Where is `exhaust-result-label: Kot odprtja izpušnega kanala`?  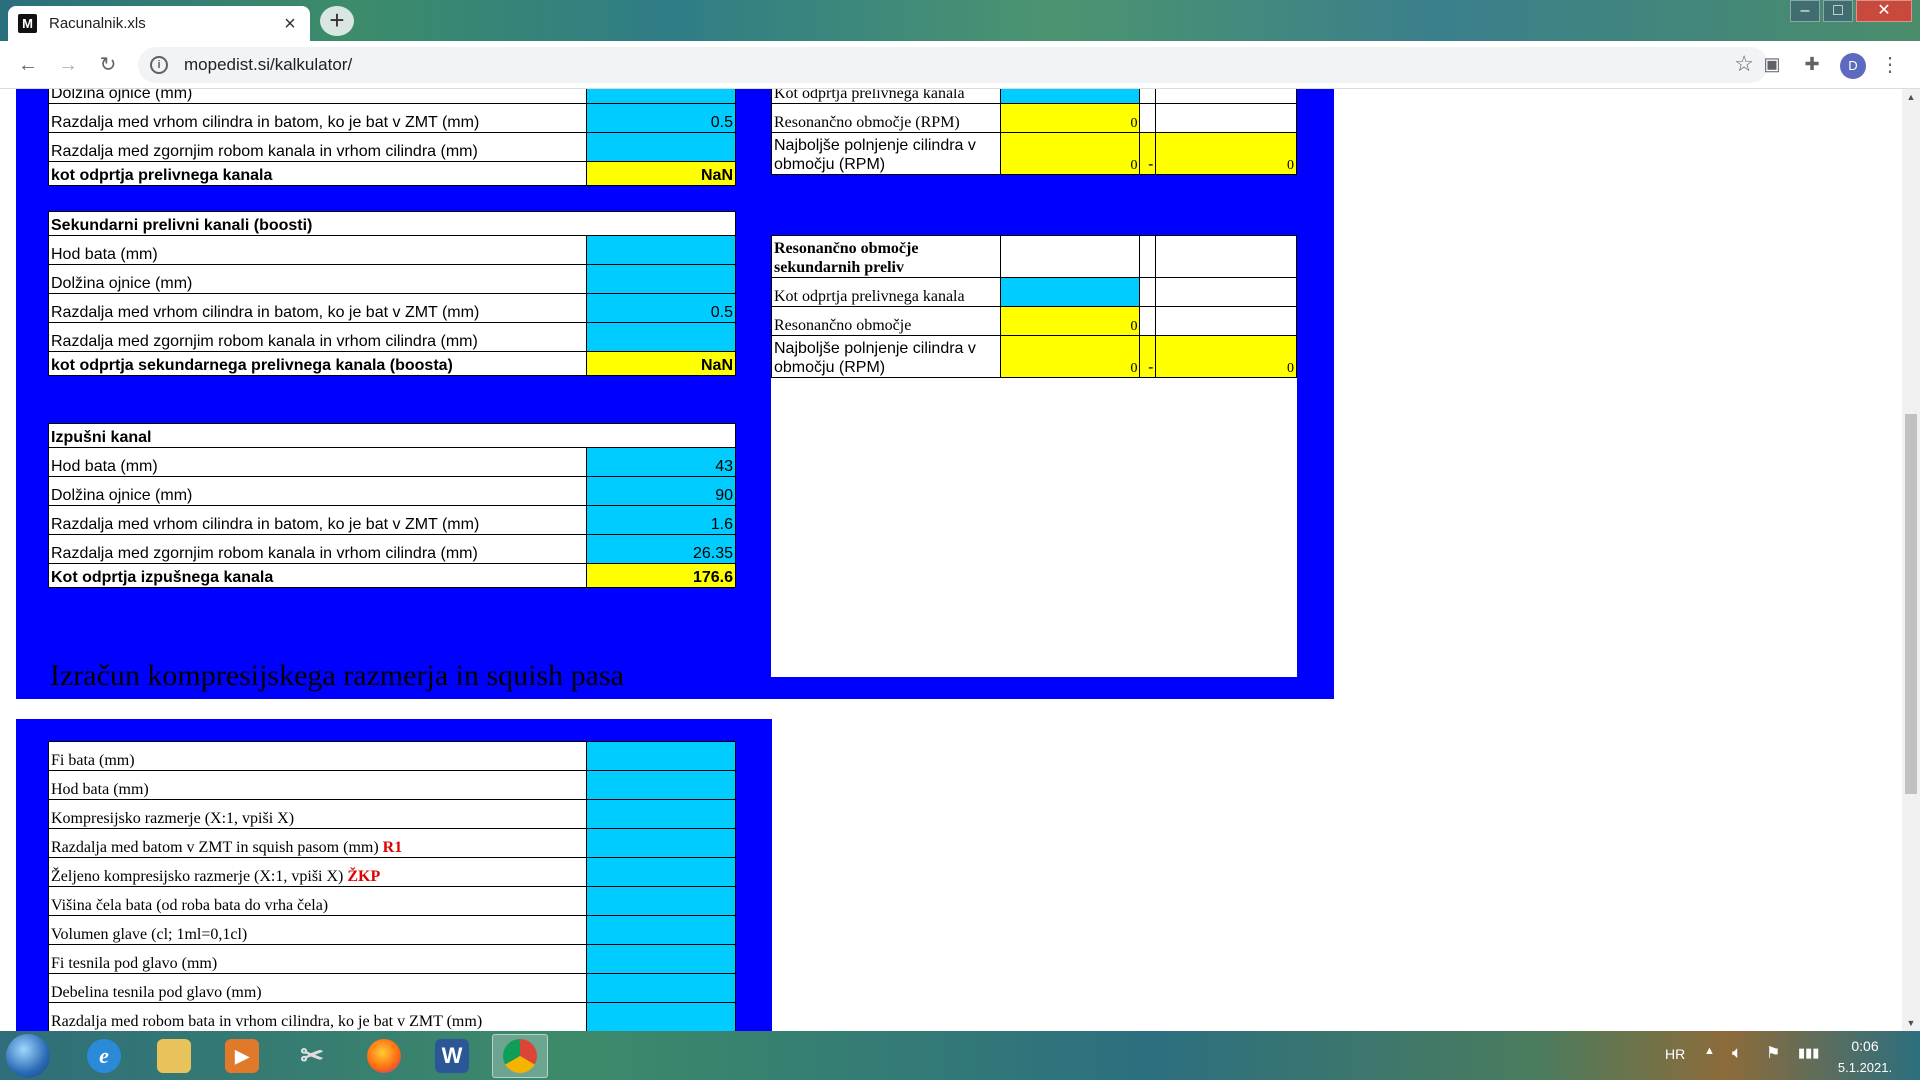
exhaust-result-label: Kot odprtja izpušnega kanala is located at coordinates (317, 575).